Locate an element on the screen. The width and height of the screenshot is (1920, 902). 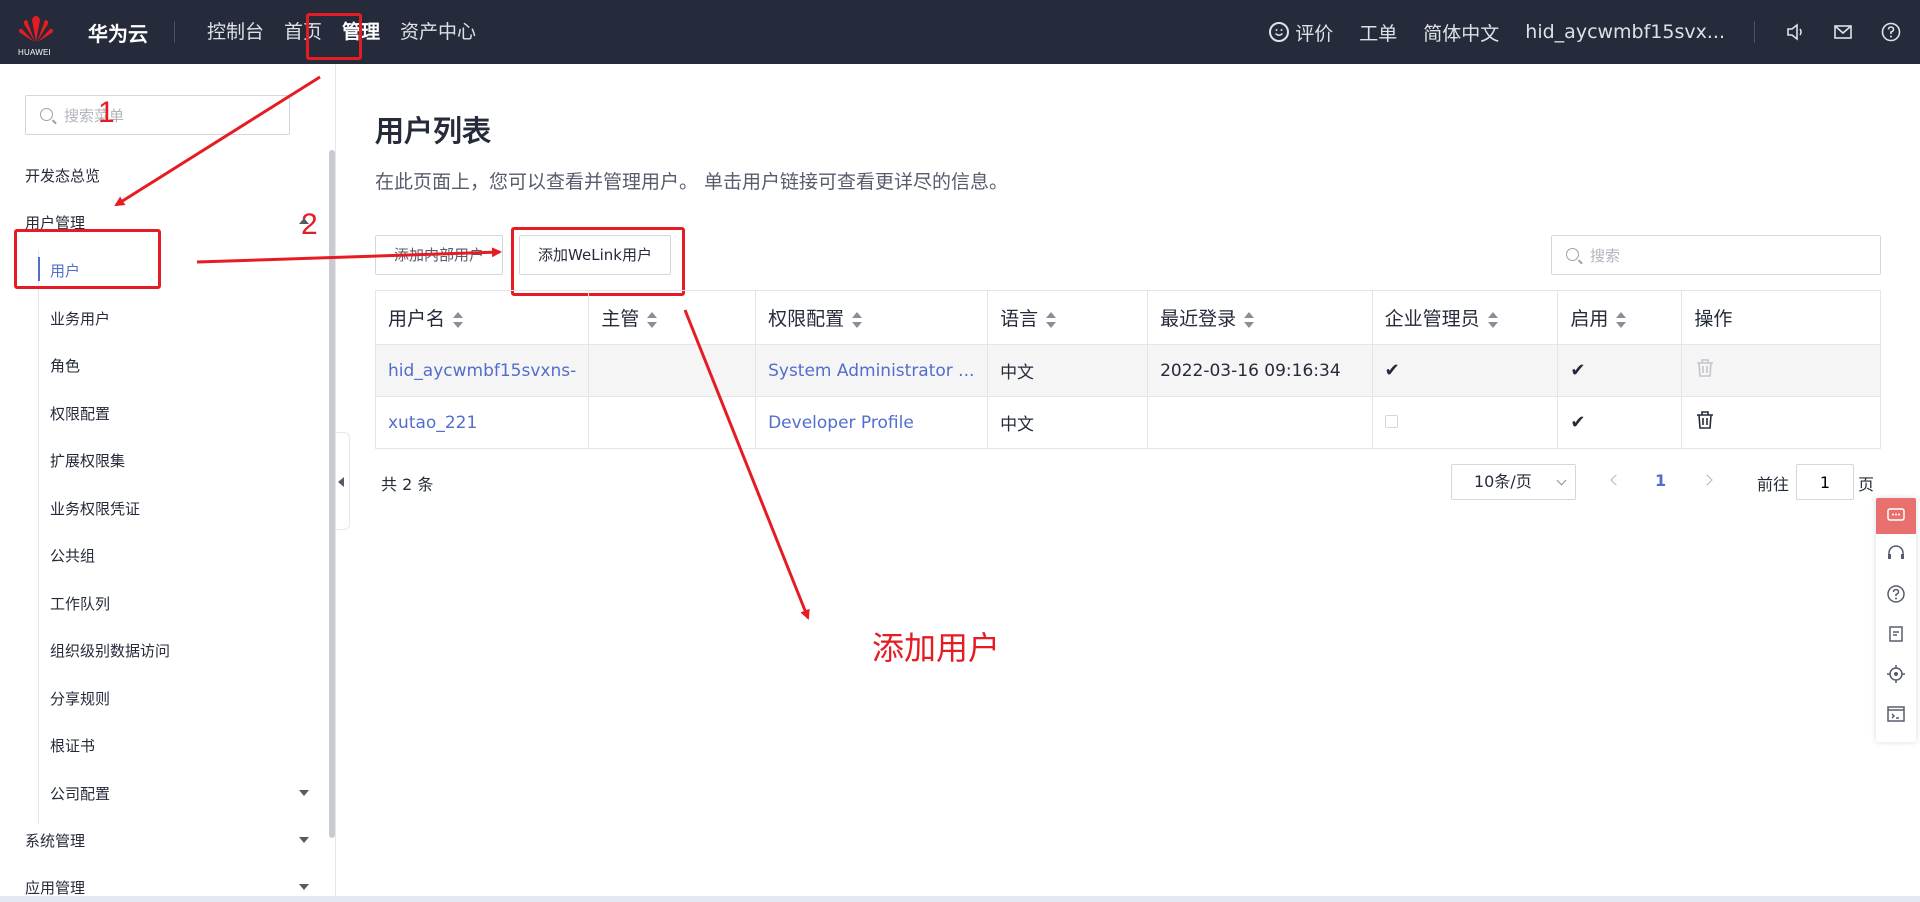
sidebar-search-input is located at coordinates (174, 116).